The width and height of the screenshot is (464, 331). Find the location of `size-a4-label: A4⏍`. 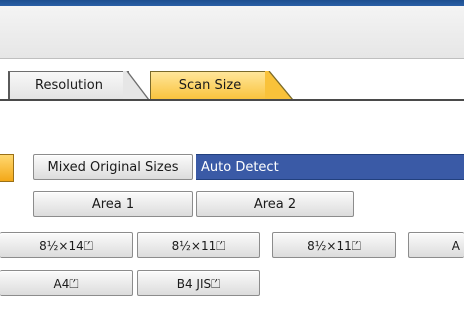

size-a4-label: A4⏍ is located at coordinates (66, 284).